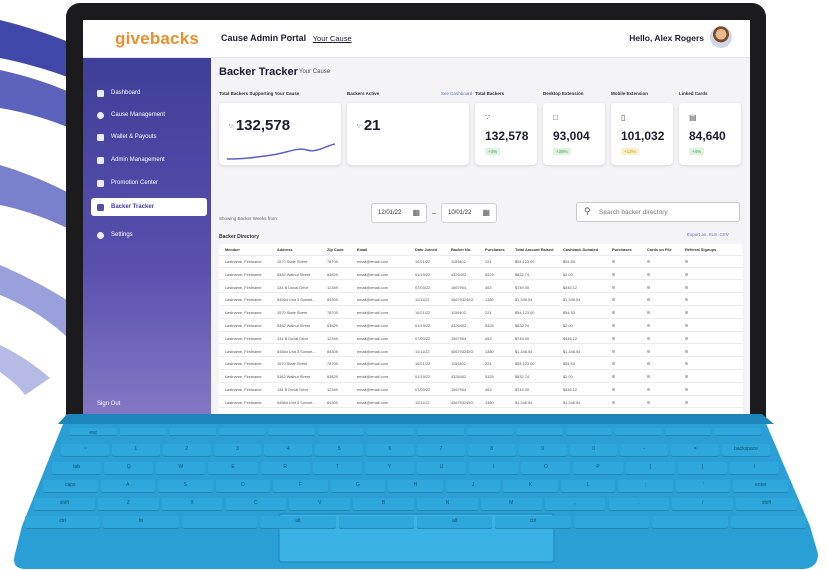 This screenshot has height=570, width=827. What do you see at coordinates (93, 432) in the screenshot?
I see `keyboard-key: esc` at bounding box center [93, 432].